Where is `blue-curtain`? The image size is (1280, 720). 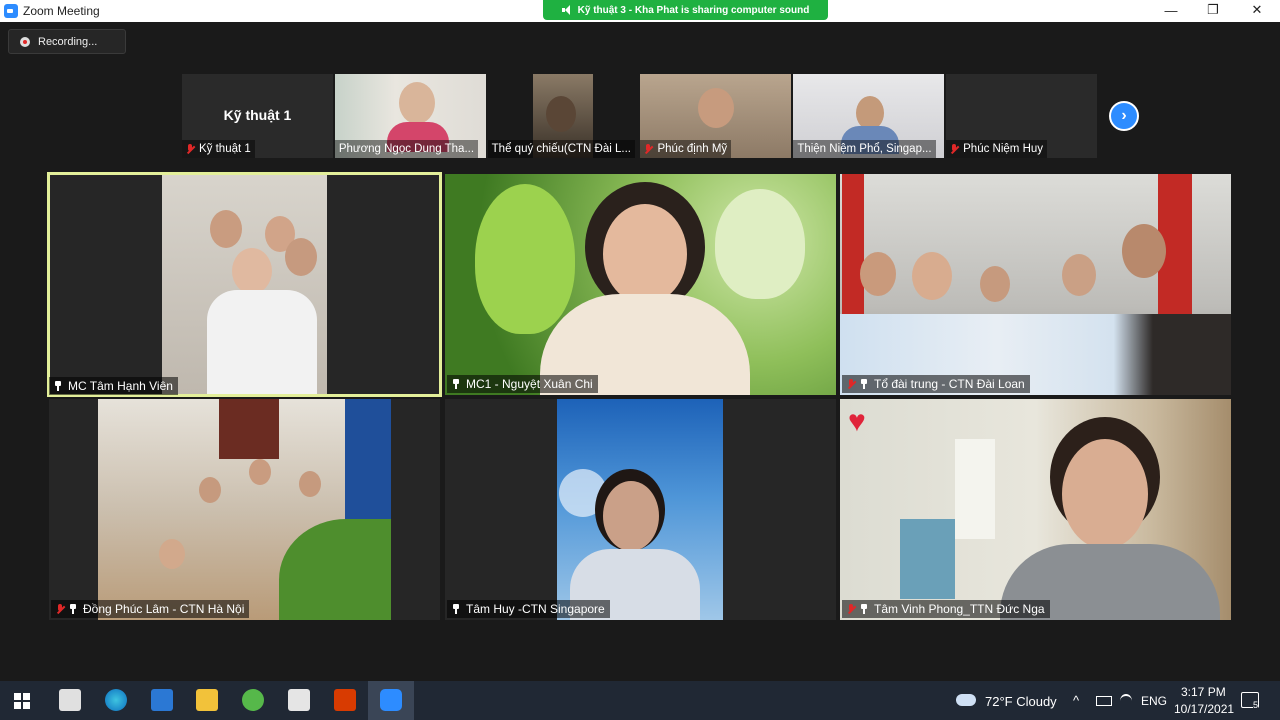
blue-curtain is located at coordinates (368, 464).